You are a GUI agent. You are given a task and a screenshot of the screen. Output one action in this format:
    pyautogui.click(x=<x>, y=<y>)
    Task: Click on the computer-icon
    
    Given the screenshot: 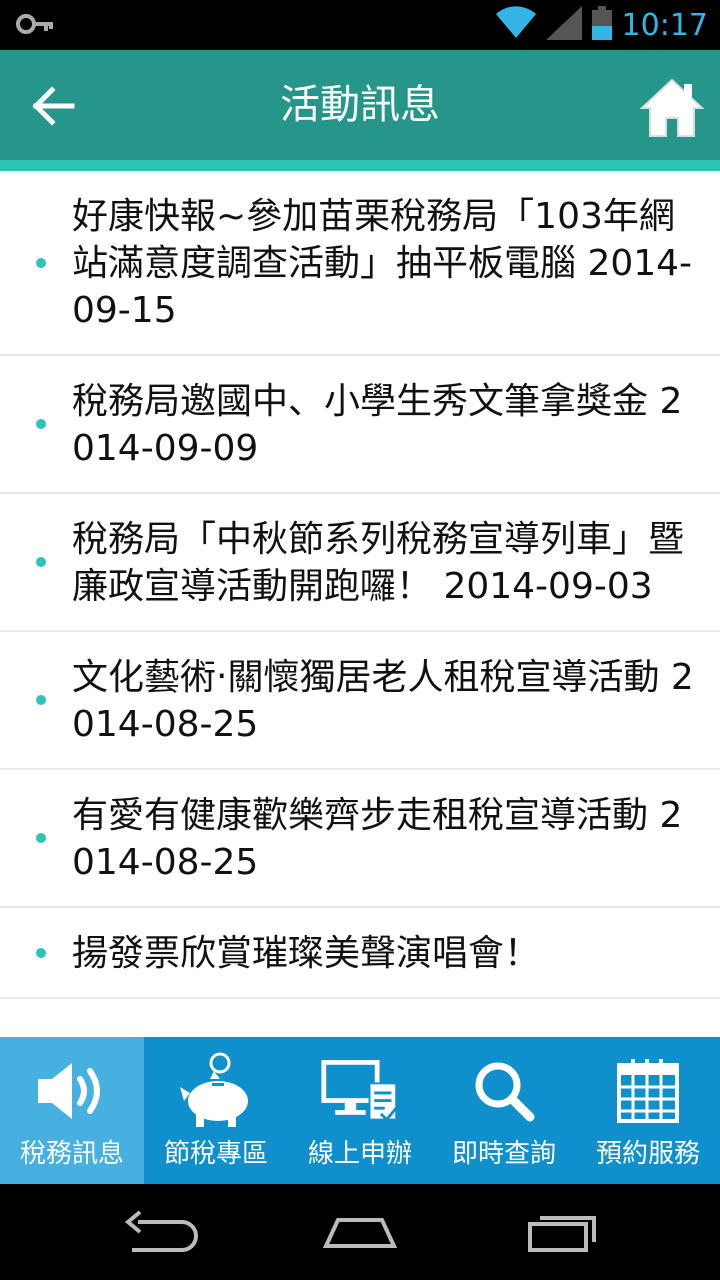 What is the action you would take?
    pyautogui.click(x=360, y=1091)
    